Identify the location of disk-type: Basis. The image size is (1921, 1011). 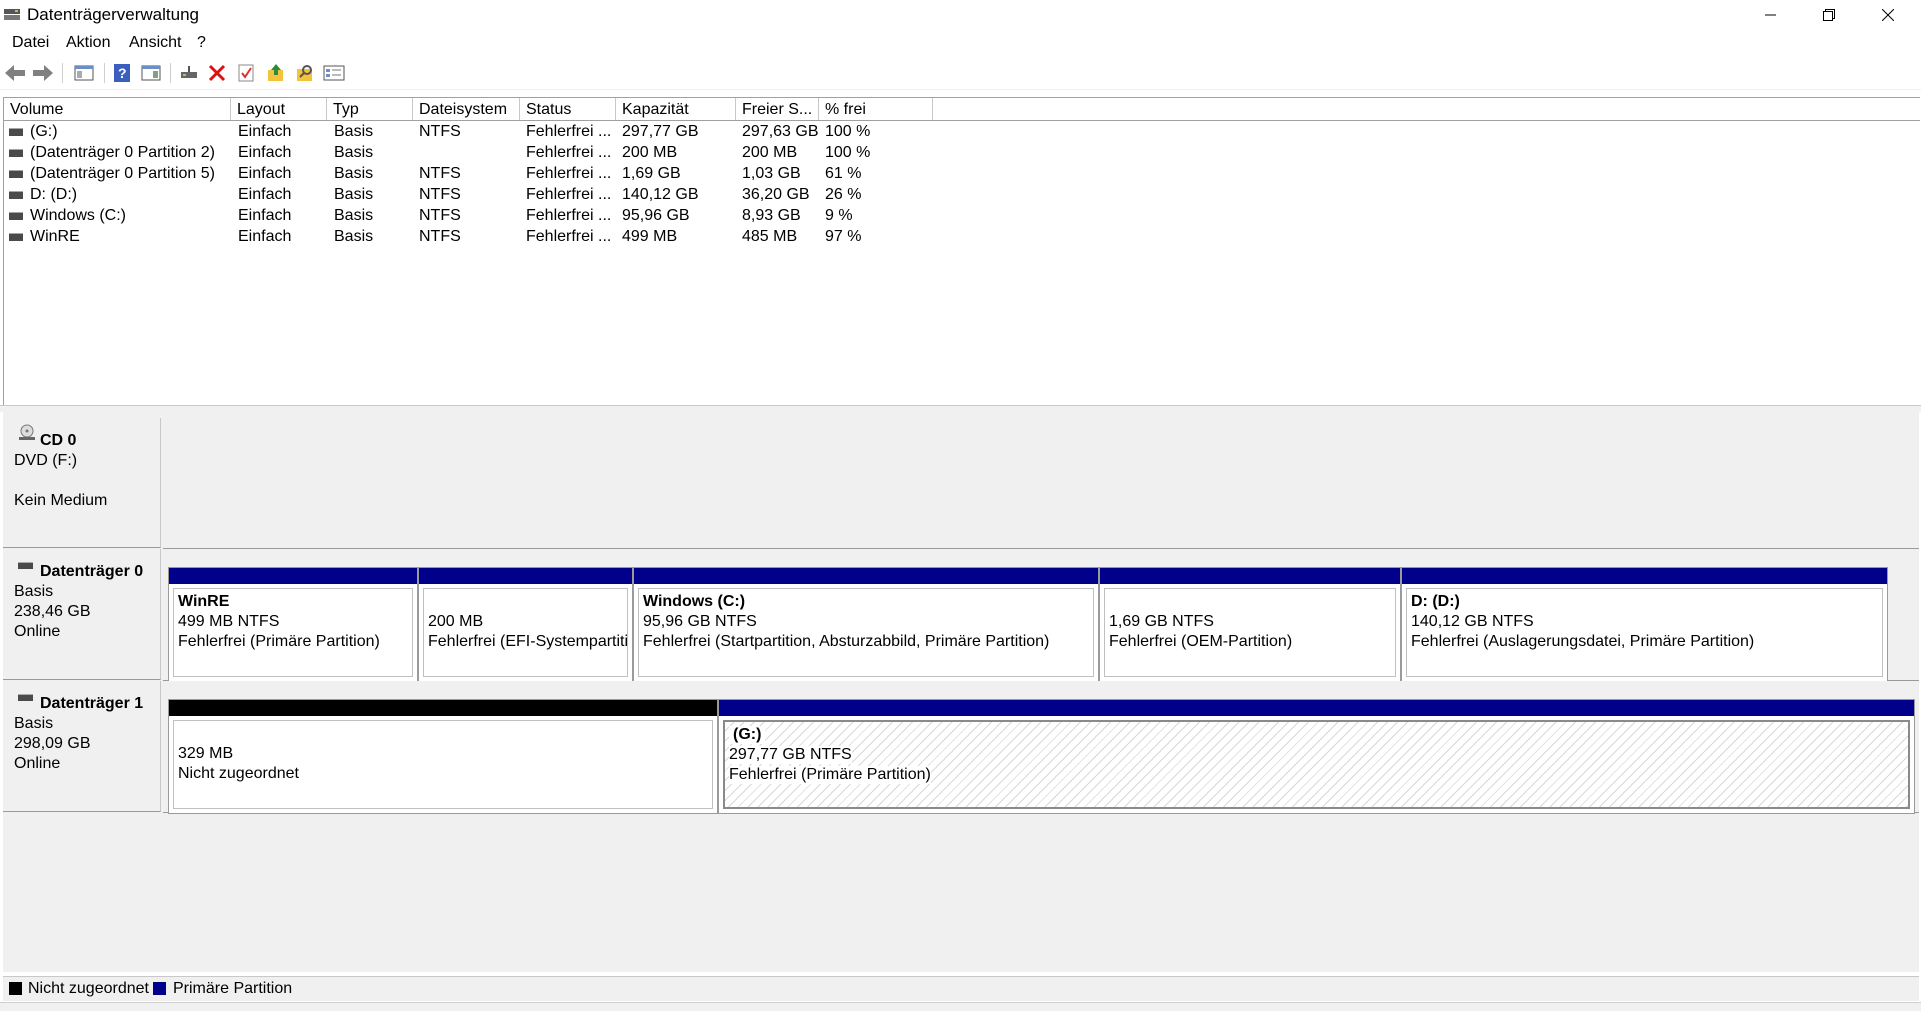
(34, 591).